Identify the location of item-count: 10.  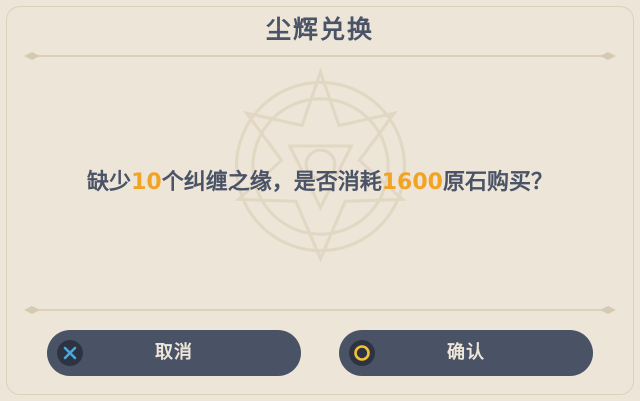
(146, 182).